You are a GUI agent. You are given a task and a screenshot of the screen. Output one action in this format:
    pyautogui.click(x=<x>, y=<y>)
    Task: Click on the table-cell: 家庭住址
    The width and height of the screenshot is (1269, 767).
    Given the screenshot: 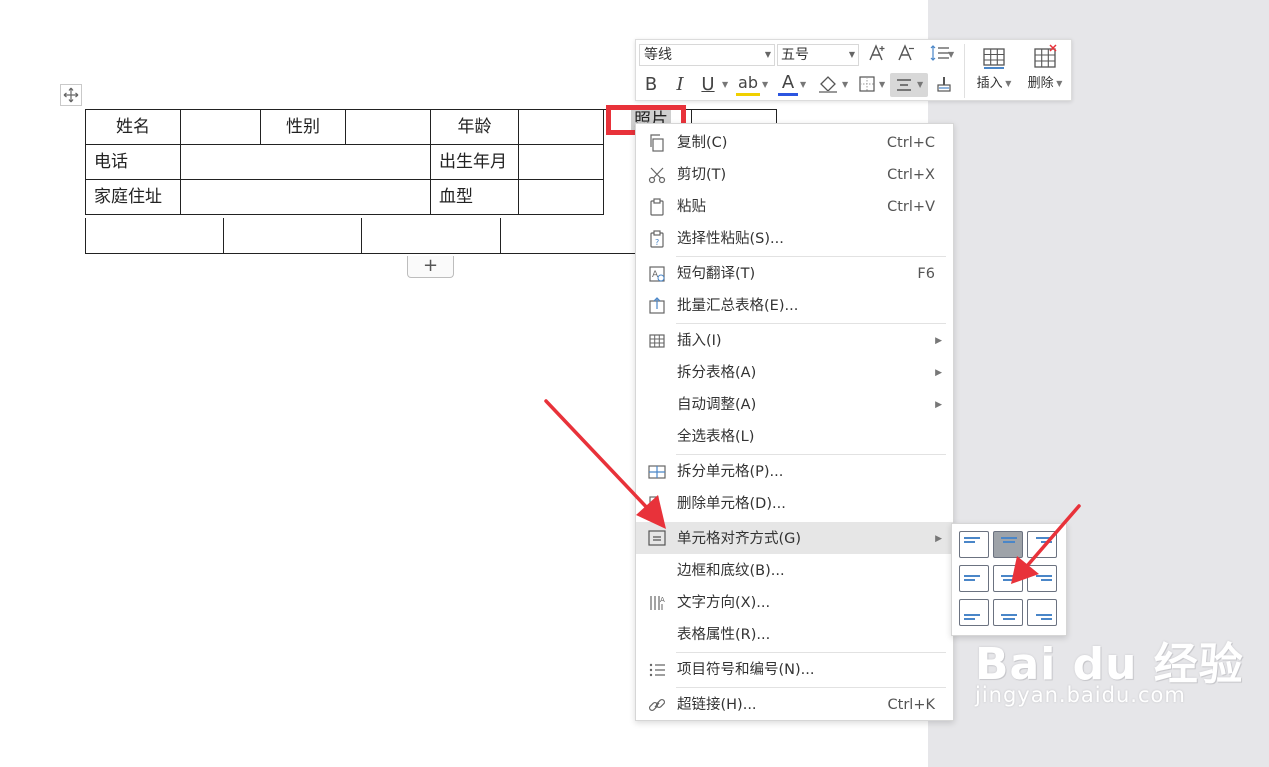 What is the action you would take?
    pyautogui.click(x=133, y=197)
    